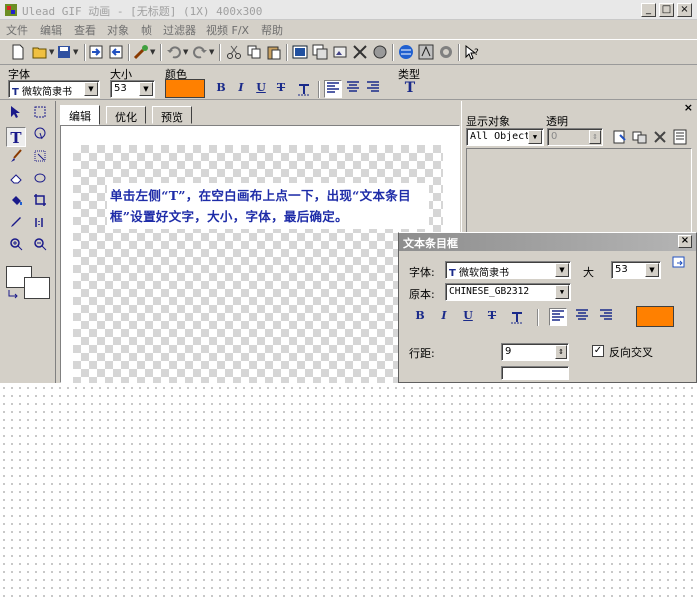  Describe the element at coordinates (636, 270) in the screenshot. I see `dialog-size-combo: 53 ▼` at that location.